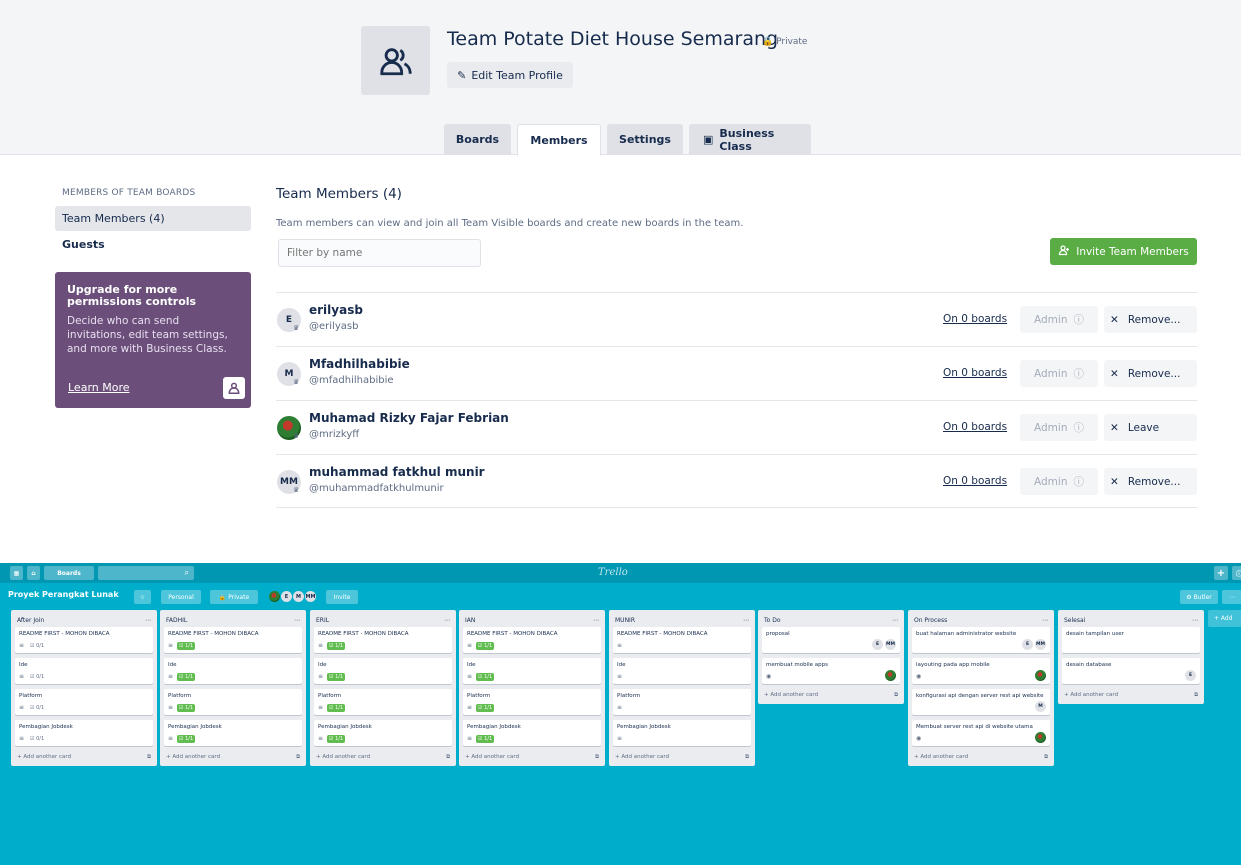 The height and width of the screenshot is (865, 1241). I want to click on sidebar-item-guests: Guests, so click(153, 244).